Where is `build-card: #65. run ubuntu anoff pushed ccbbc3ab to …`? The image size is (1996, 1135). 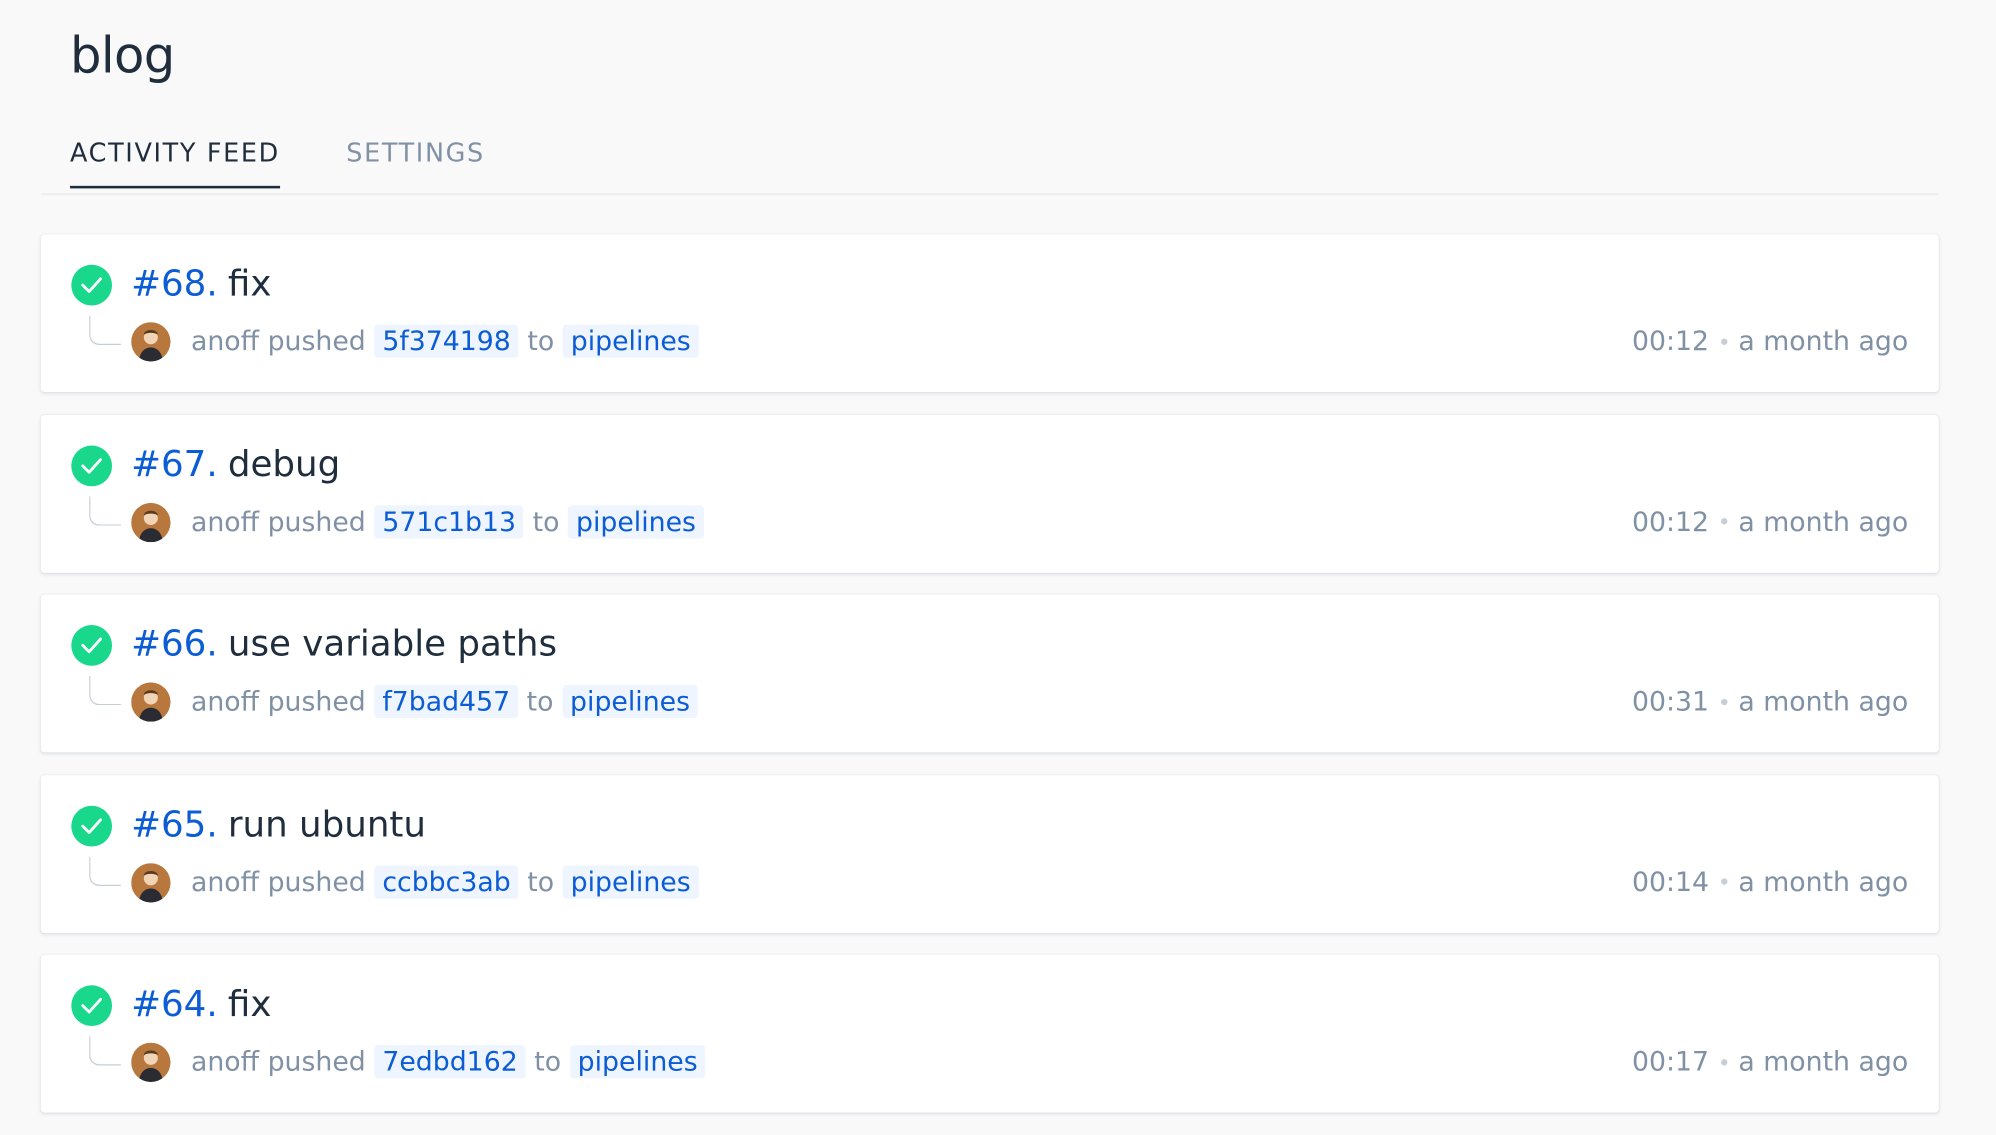
build-card: #65. run ubuntu anoff pushed ccbbc3ab to … is located at coordinates (989, 853).